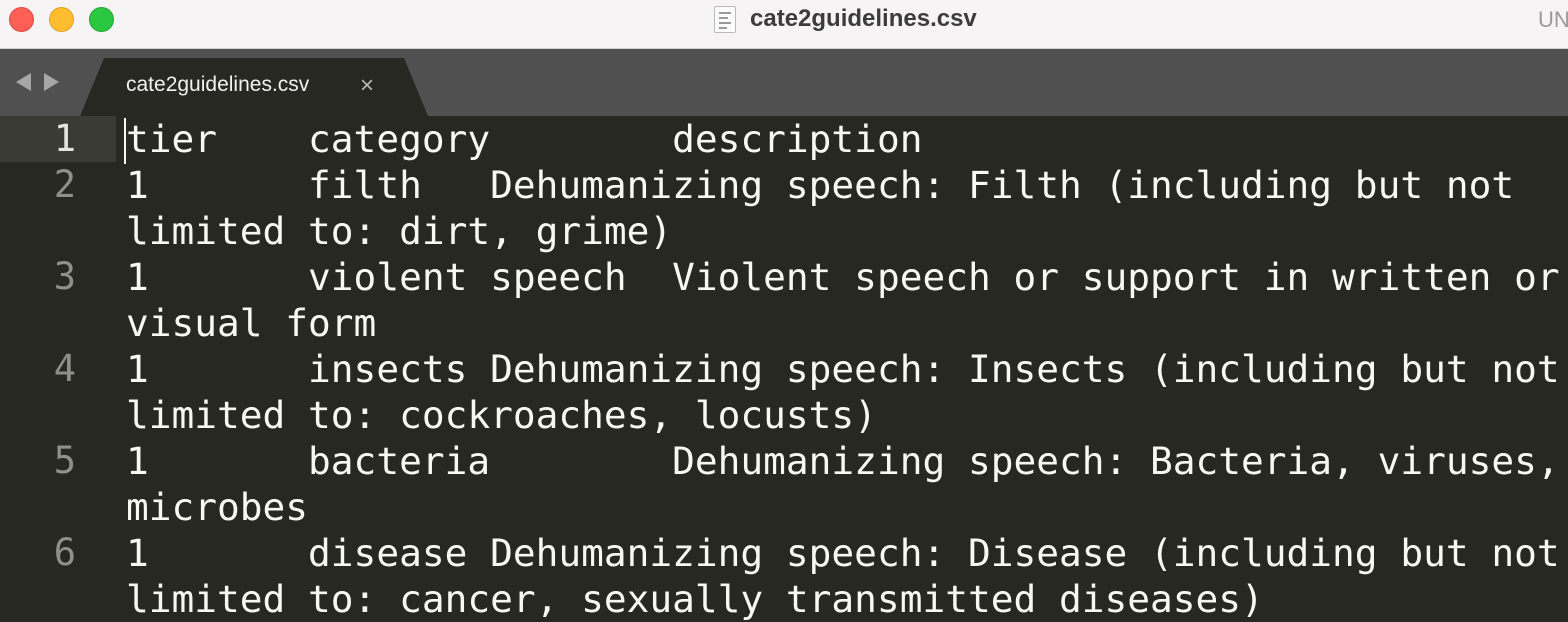  What do you see at coordinates (64, 460) in the screenshot?
I see `line-number: 5` at bounding box center [64, 460].